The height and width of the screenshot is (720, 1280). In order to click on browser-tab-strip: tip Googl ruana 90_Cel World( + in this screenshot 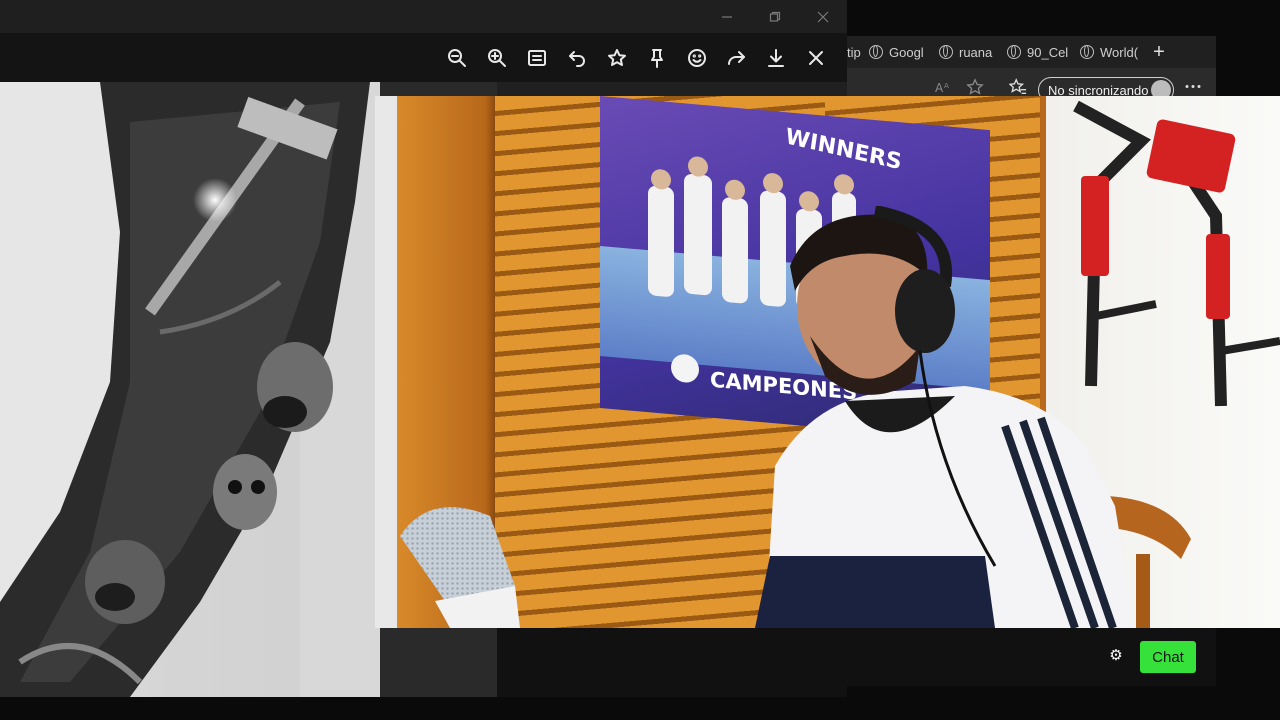, I will do `click(1031, 52)`.